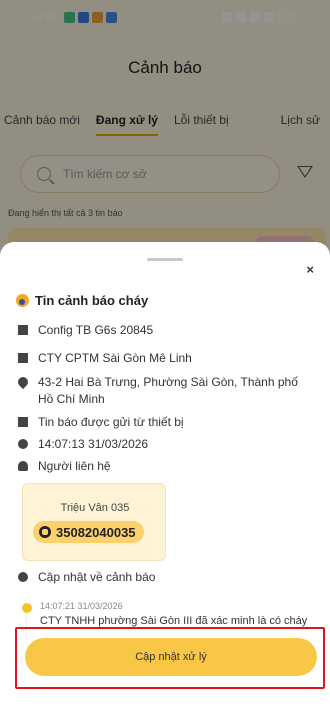 This screenshot has height=713, width=330. What do you see at coordinates (22, 300) in the screenshot?
I see `fire-icon` at bounding box center [22, 300].